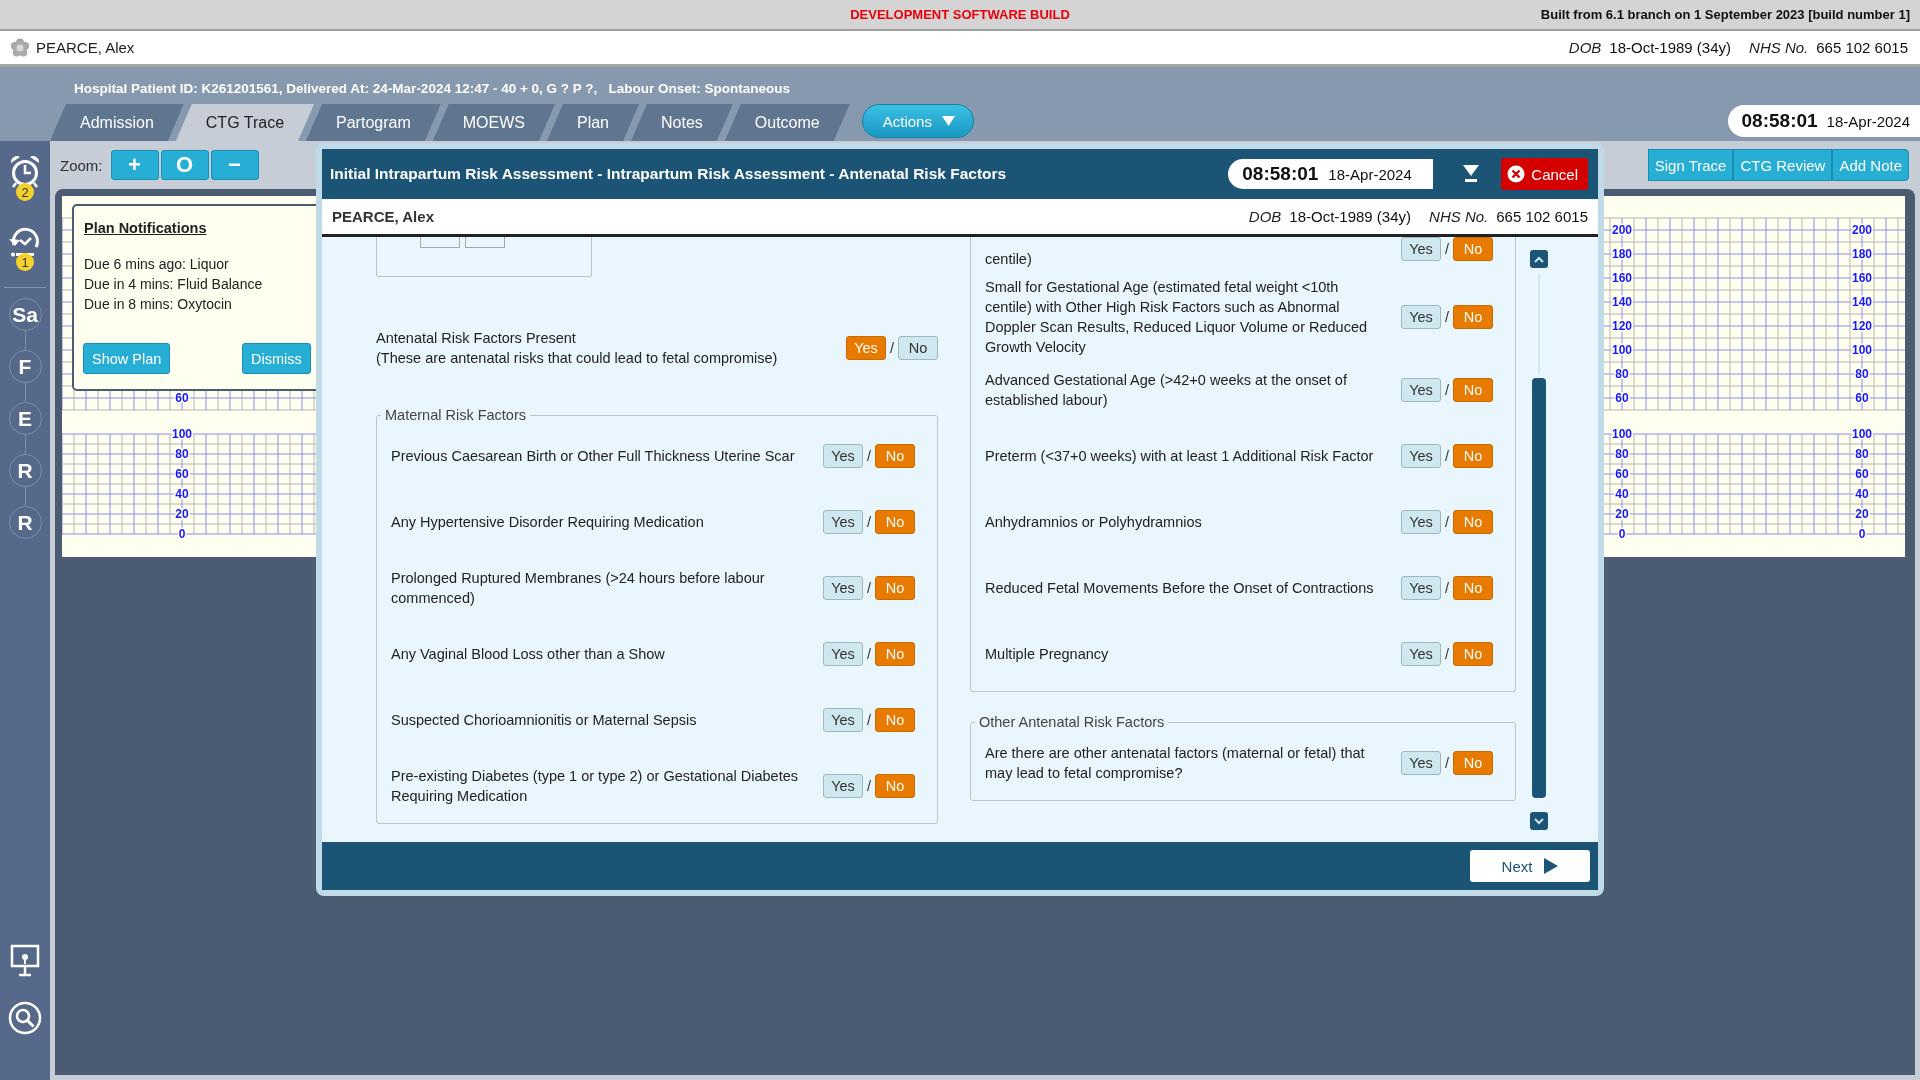  Describe the element at coordinates (1530, 866) in the screenshot. I see `next-button: Next` at that location.